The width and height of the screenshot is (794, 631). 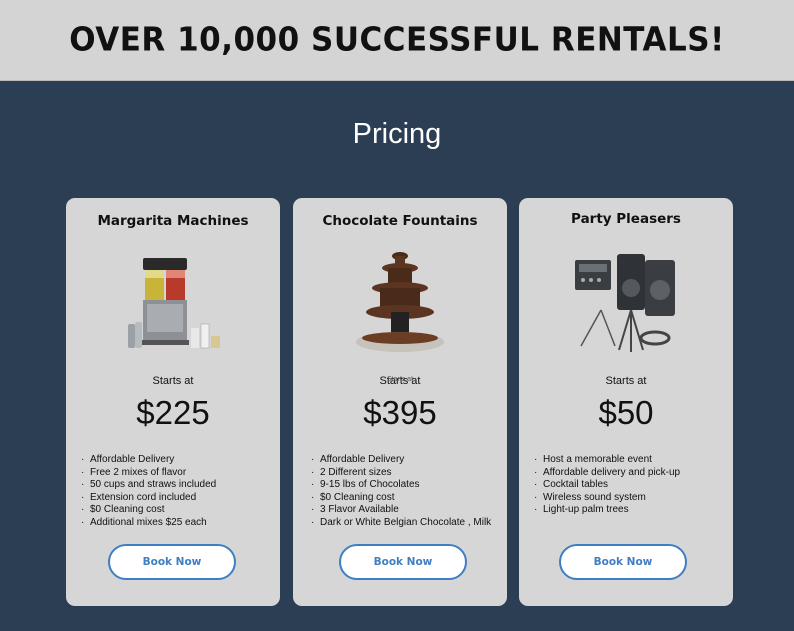 I want to click on feature-item: Additional mixes $25 each, so click(x=148, y=523).